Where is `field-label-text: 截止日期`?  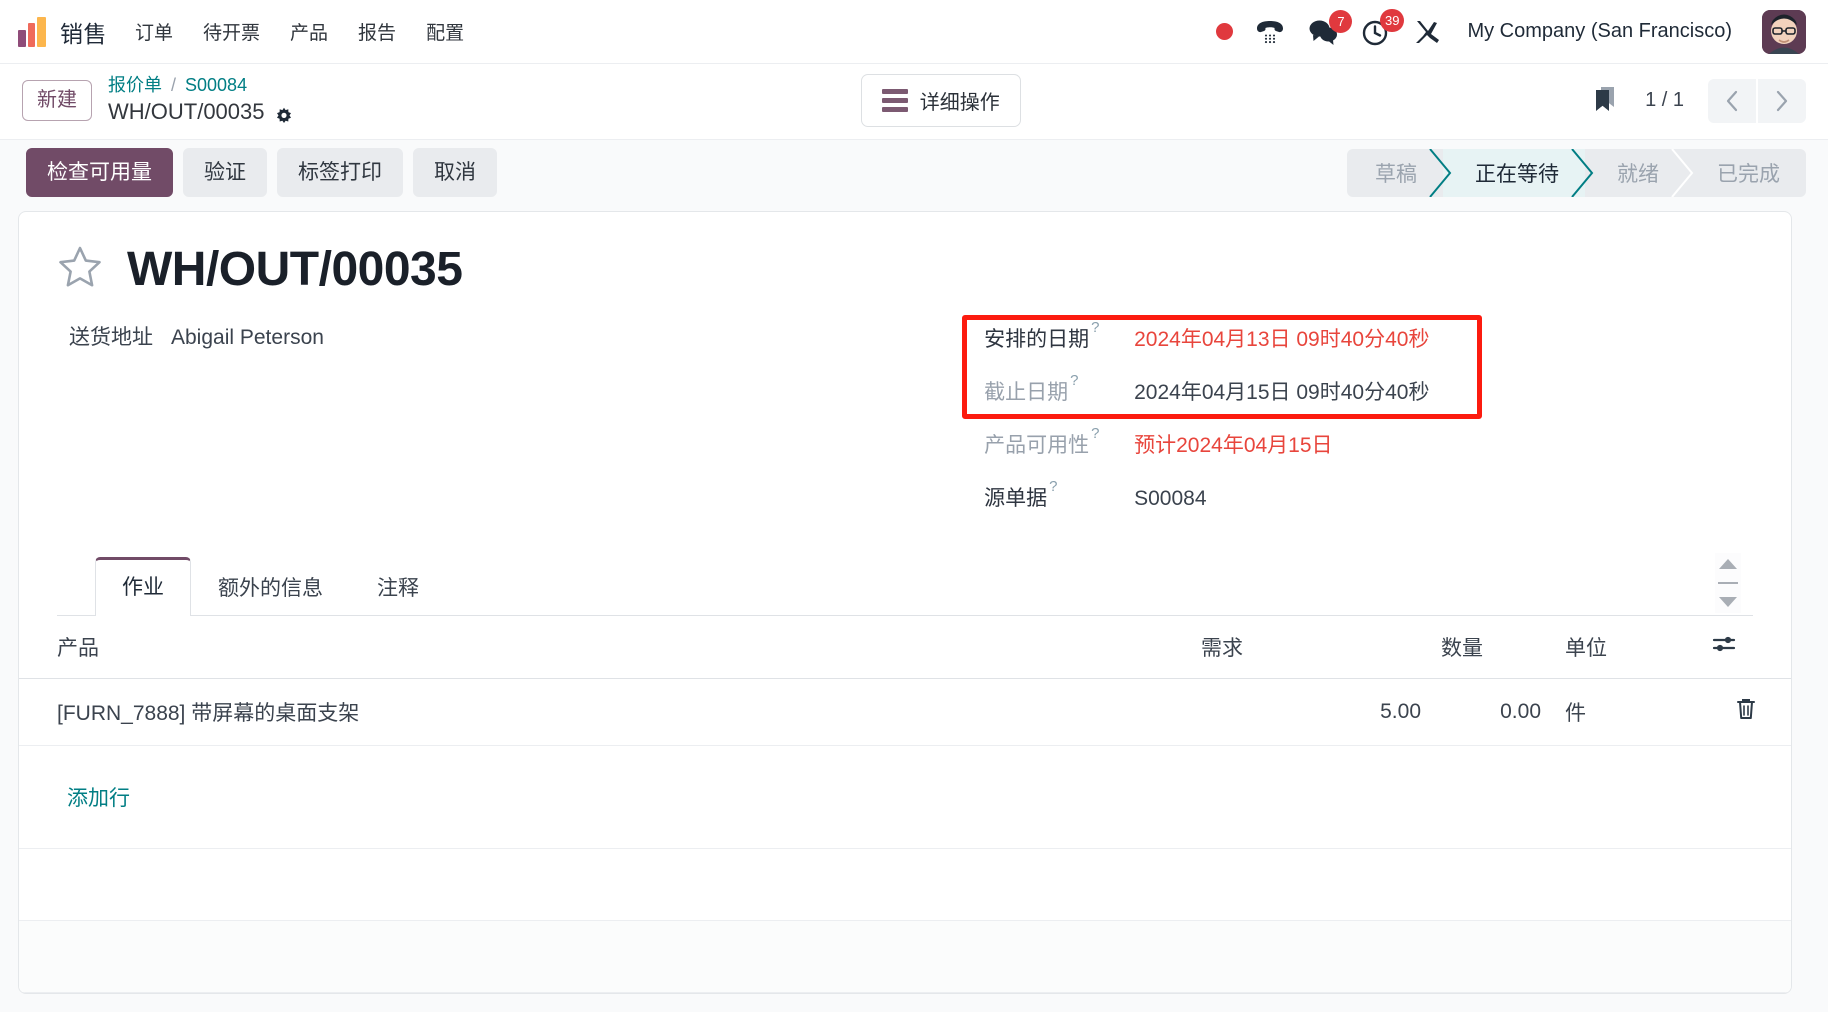 field-label-text: 截止日期 is located at coordinates (1026, 393).